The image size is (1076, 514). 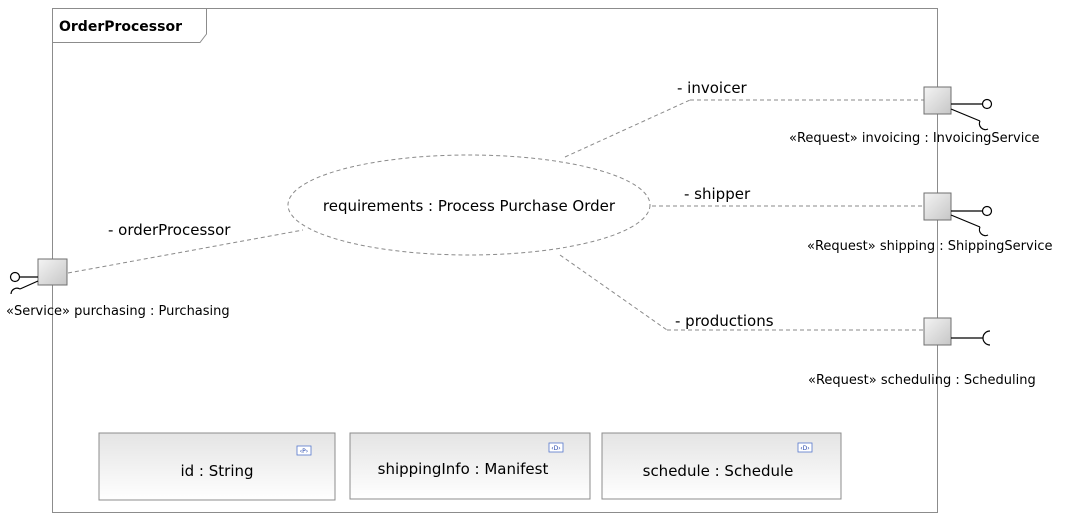 What do you see at coordinates (712, 88) in the screenshot?
I see `role-label-invoicer: - invoicer` at bounding box center [712, 88].